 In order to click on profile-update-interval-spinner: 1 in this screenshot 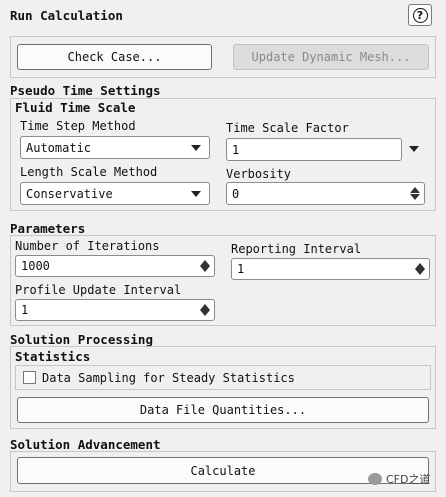, I will do `click(115, 310)`.